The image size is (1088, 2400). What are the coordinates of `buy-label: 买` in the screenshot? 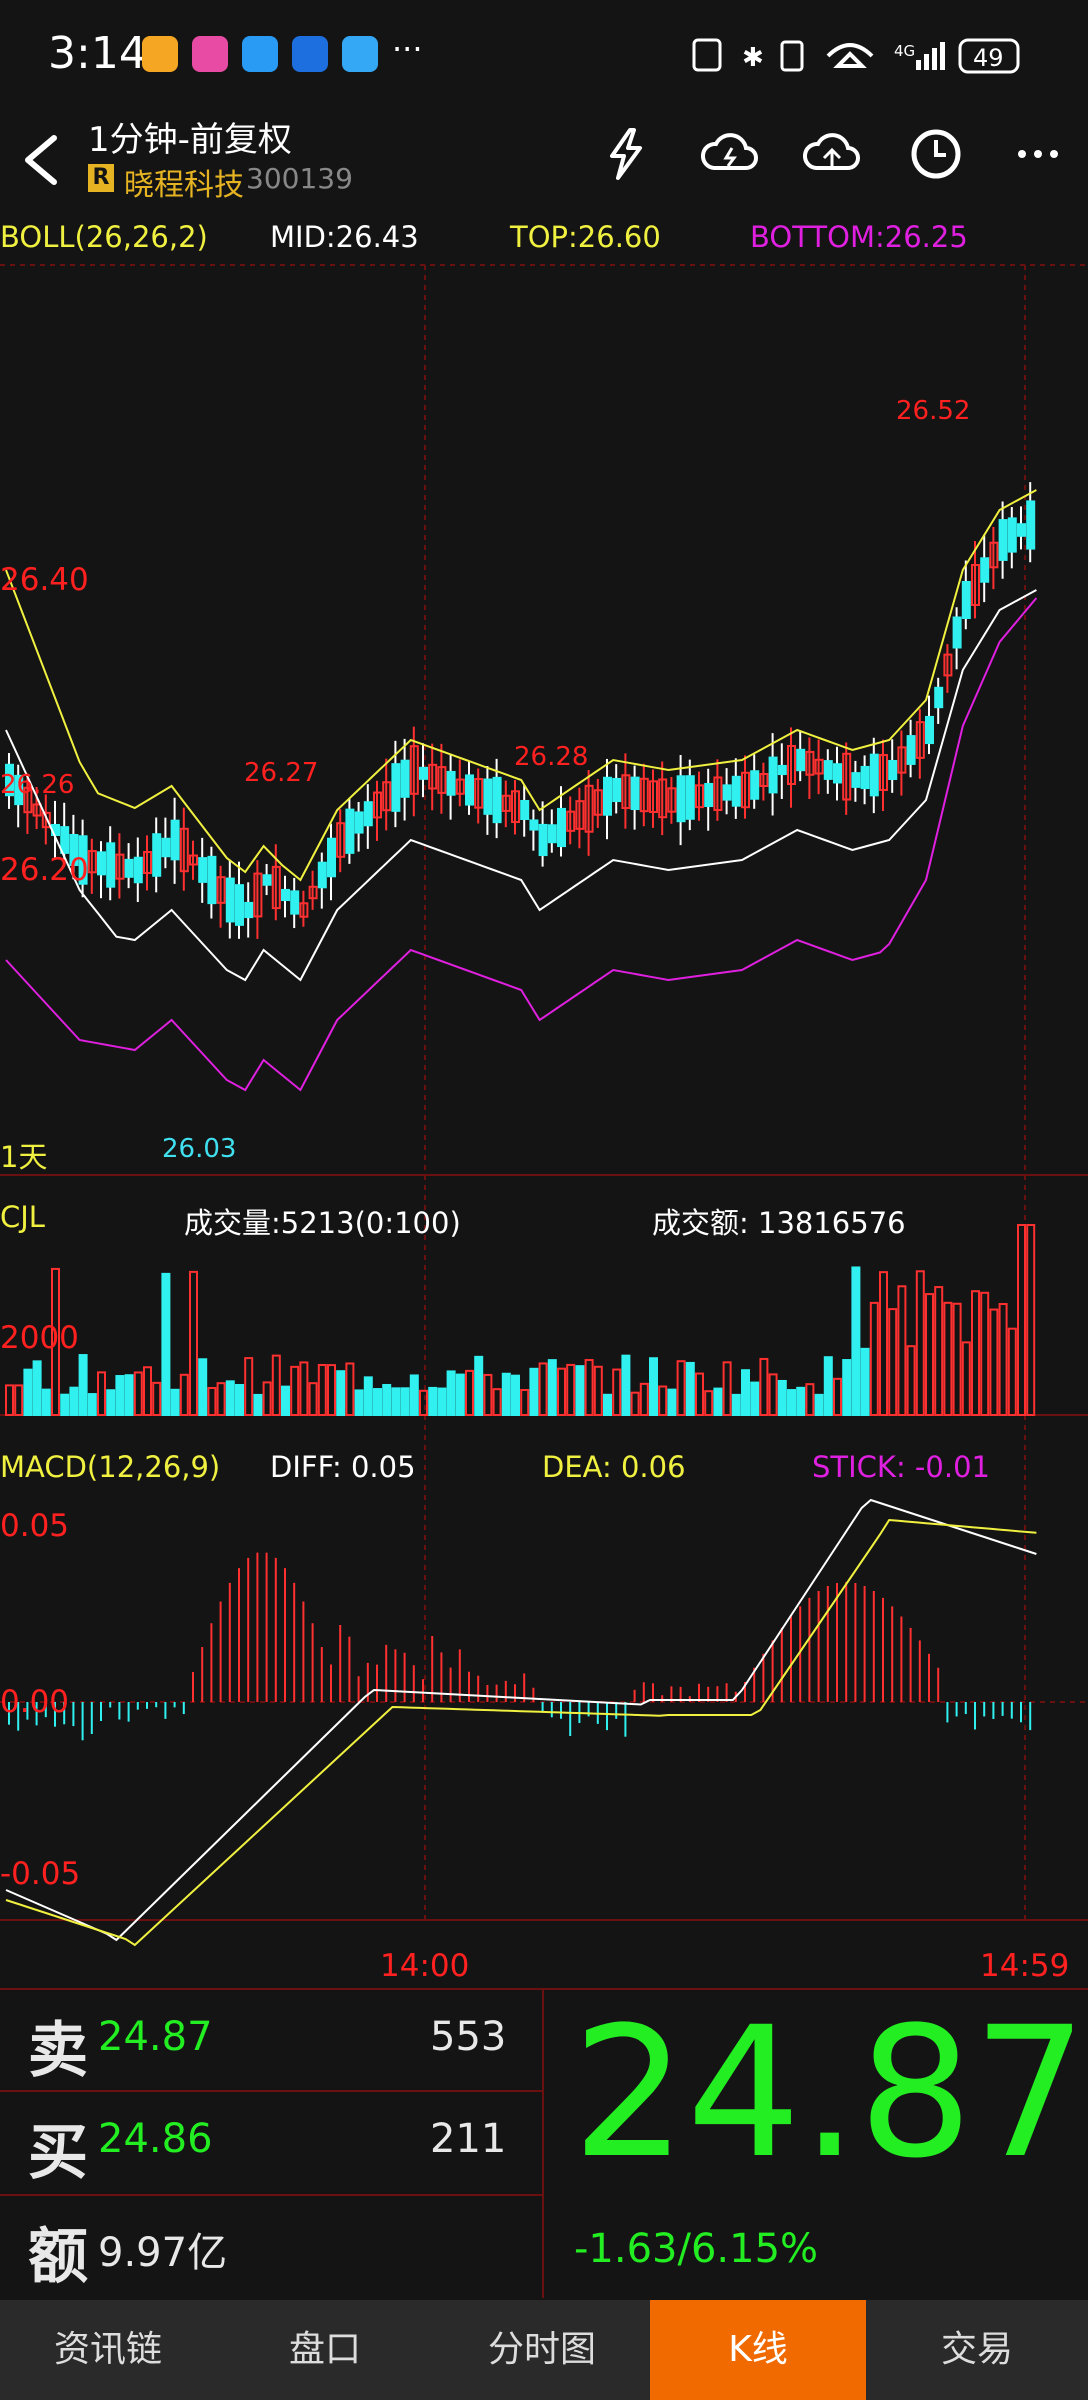 It's located at (58, 2153).